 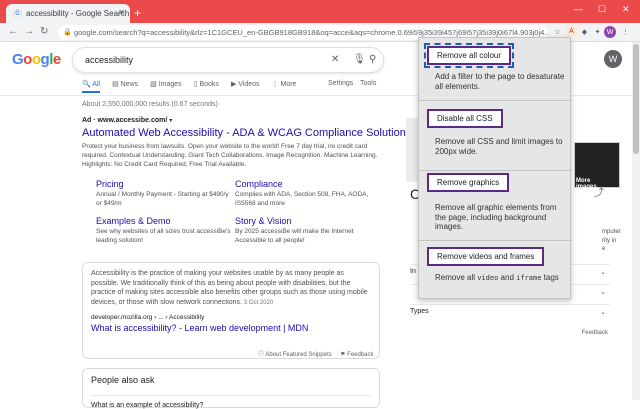 What do you see at coordinates (578, 9) in the screenshot?
I see `minimize-icon: —` at bounding box center [578, 9].